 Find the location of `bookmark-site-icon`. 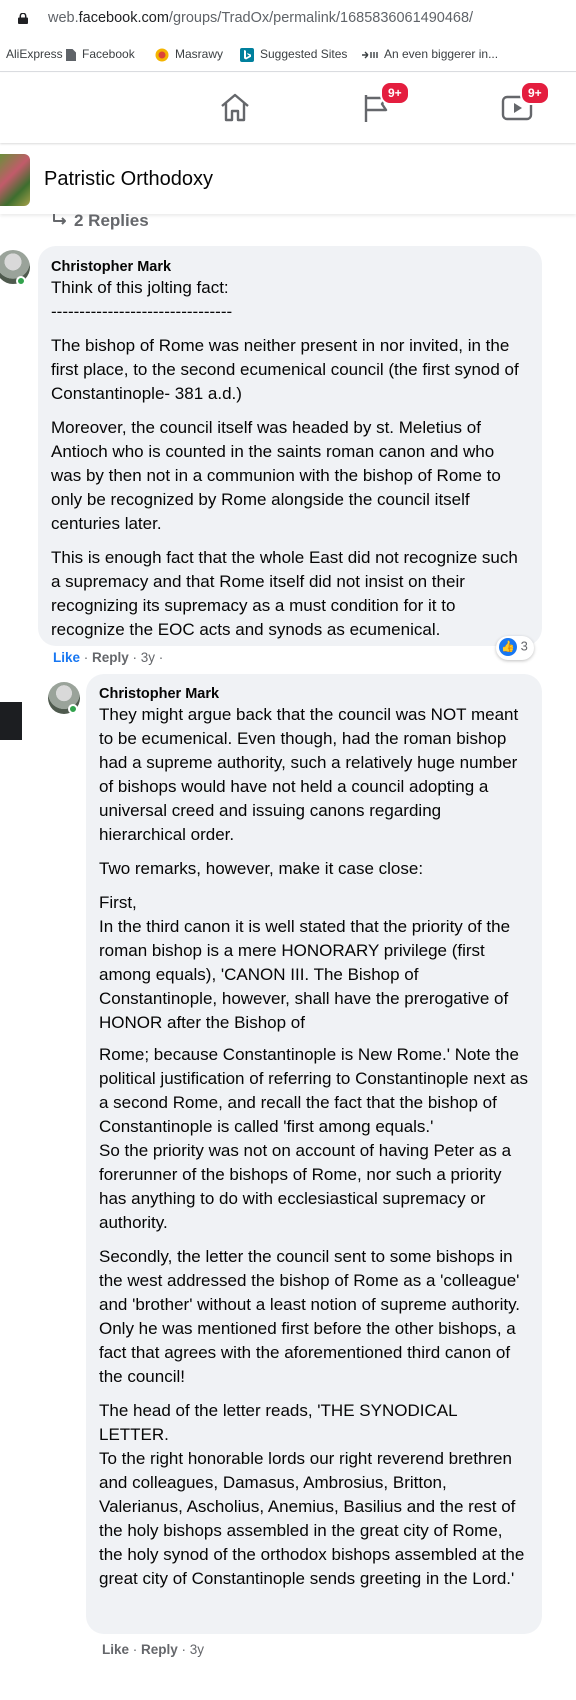

bookmark-site-icon is located at coordinates (370, 55).